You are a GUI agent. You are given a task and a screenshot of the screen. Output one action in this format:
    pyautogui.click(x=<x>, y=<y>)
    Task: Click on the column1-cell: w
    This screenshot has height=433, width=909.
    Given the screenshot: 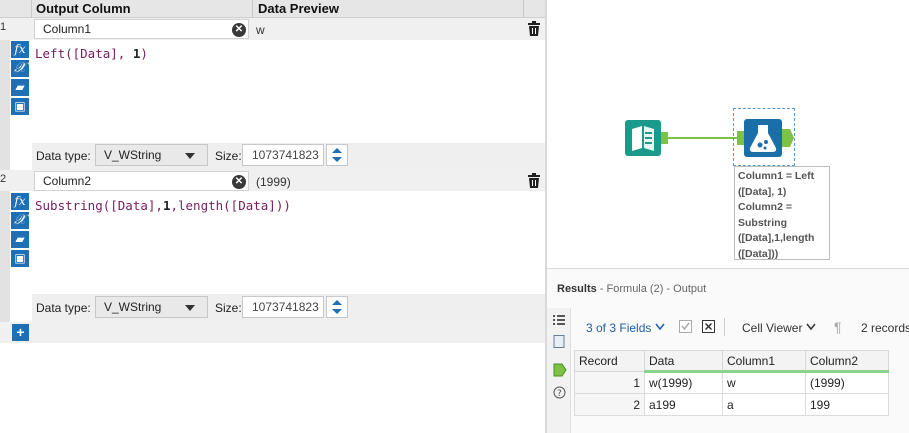 What is the action you would take?
    pyautogui.click(x=764, y=382)
    